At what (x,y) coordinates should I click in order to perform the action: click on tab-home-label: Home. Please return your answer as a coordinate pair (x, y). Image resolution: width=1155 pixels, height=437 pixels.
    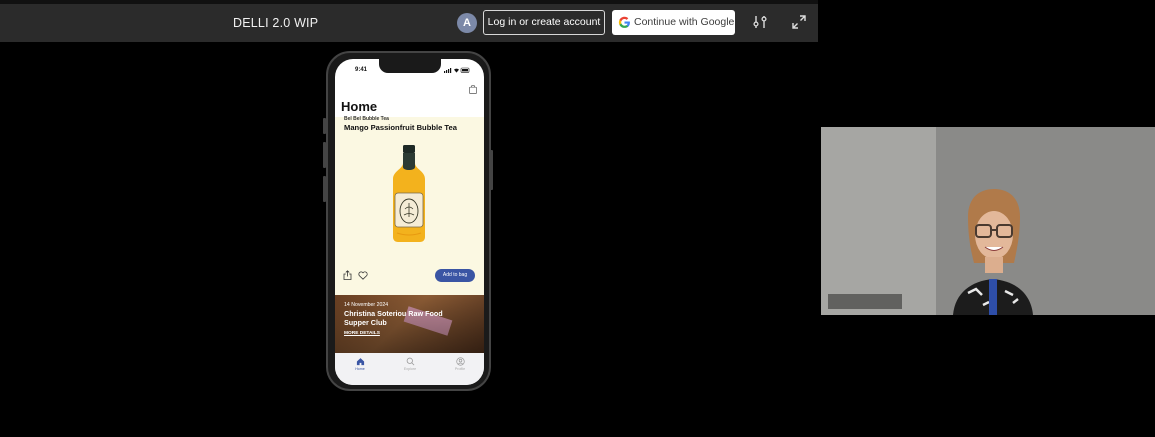
    Looking at the image, I should click on (360, 369).